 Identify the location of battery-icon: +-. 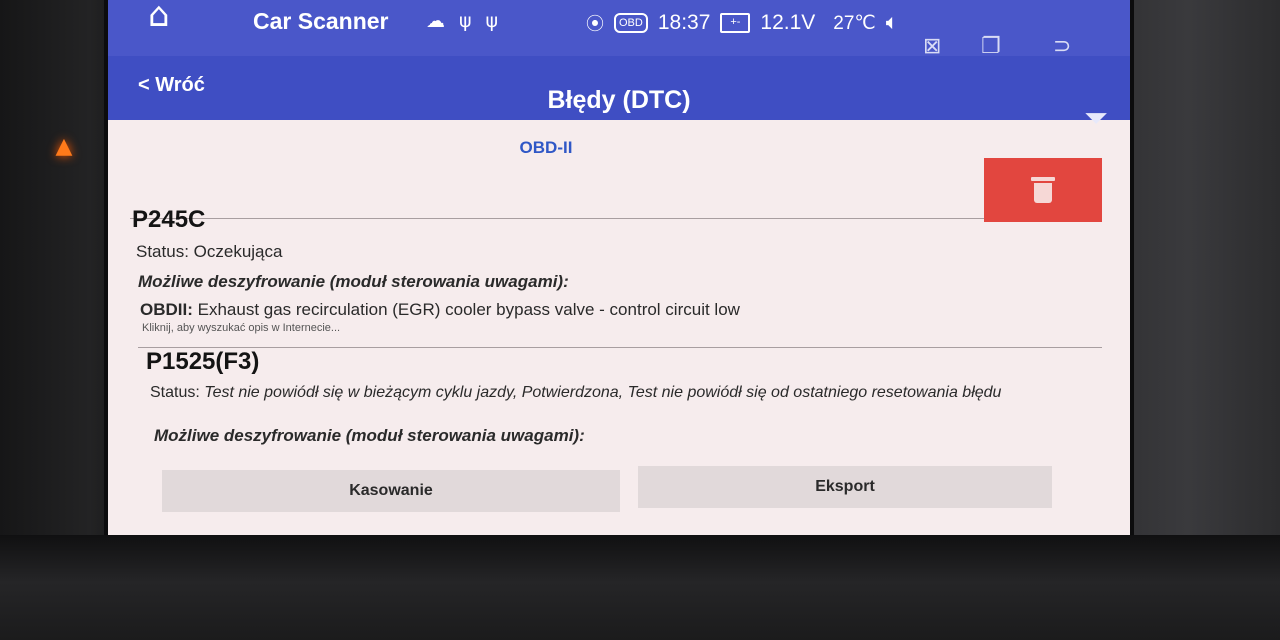
(735, 23).